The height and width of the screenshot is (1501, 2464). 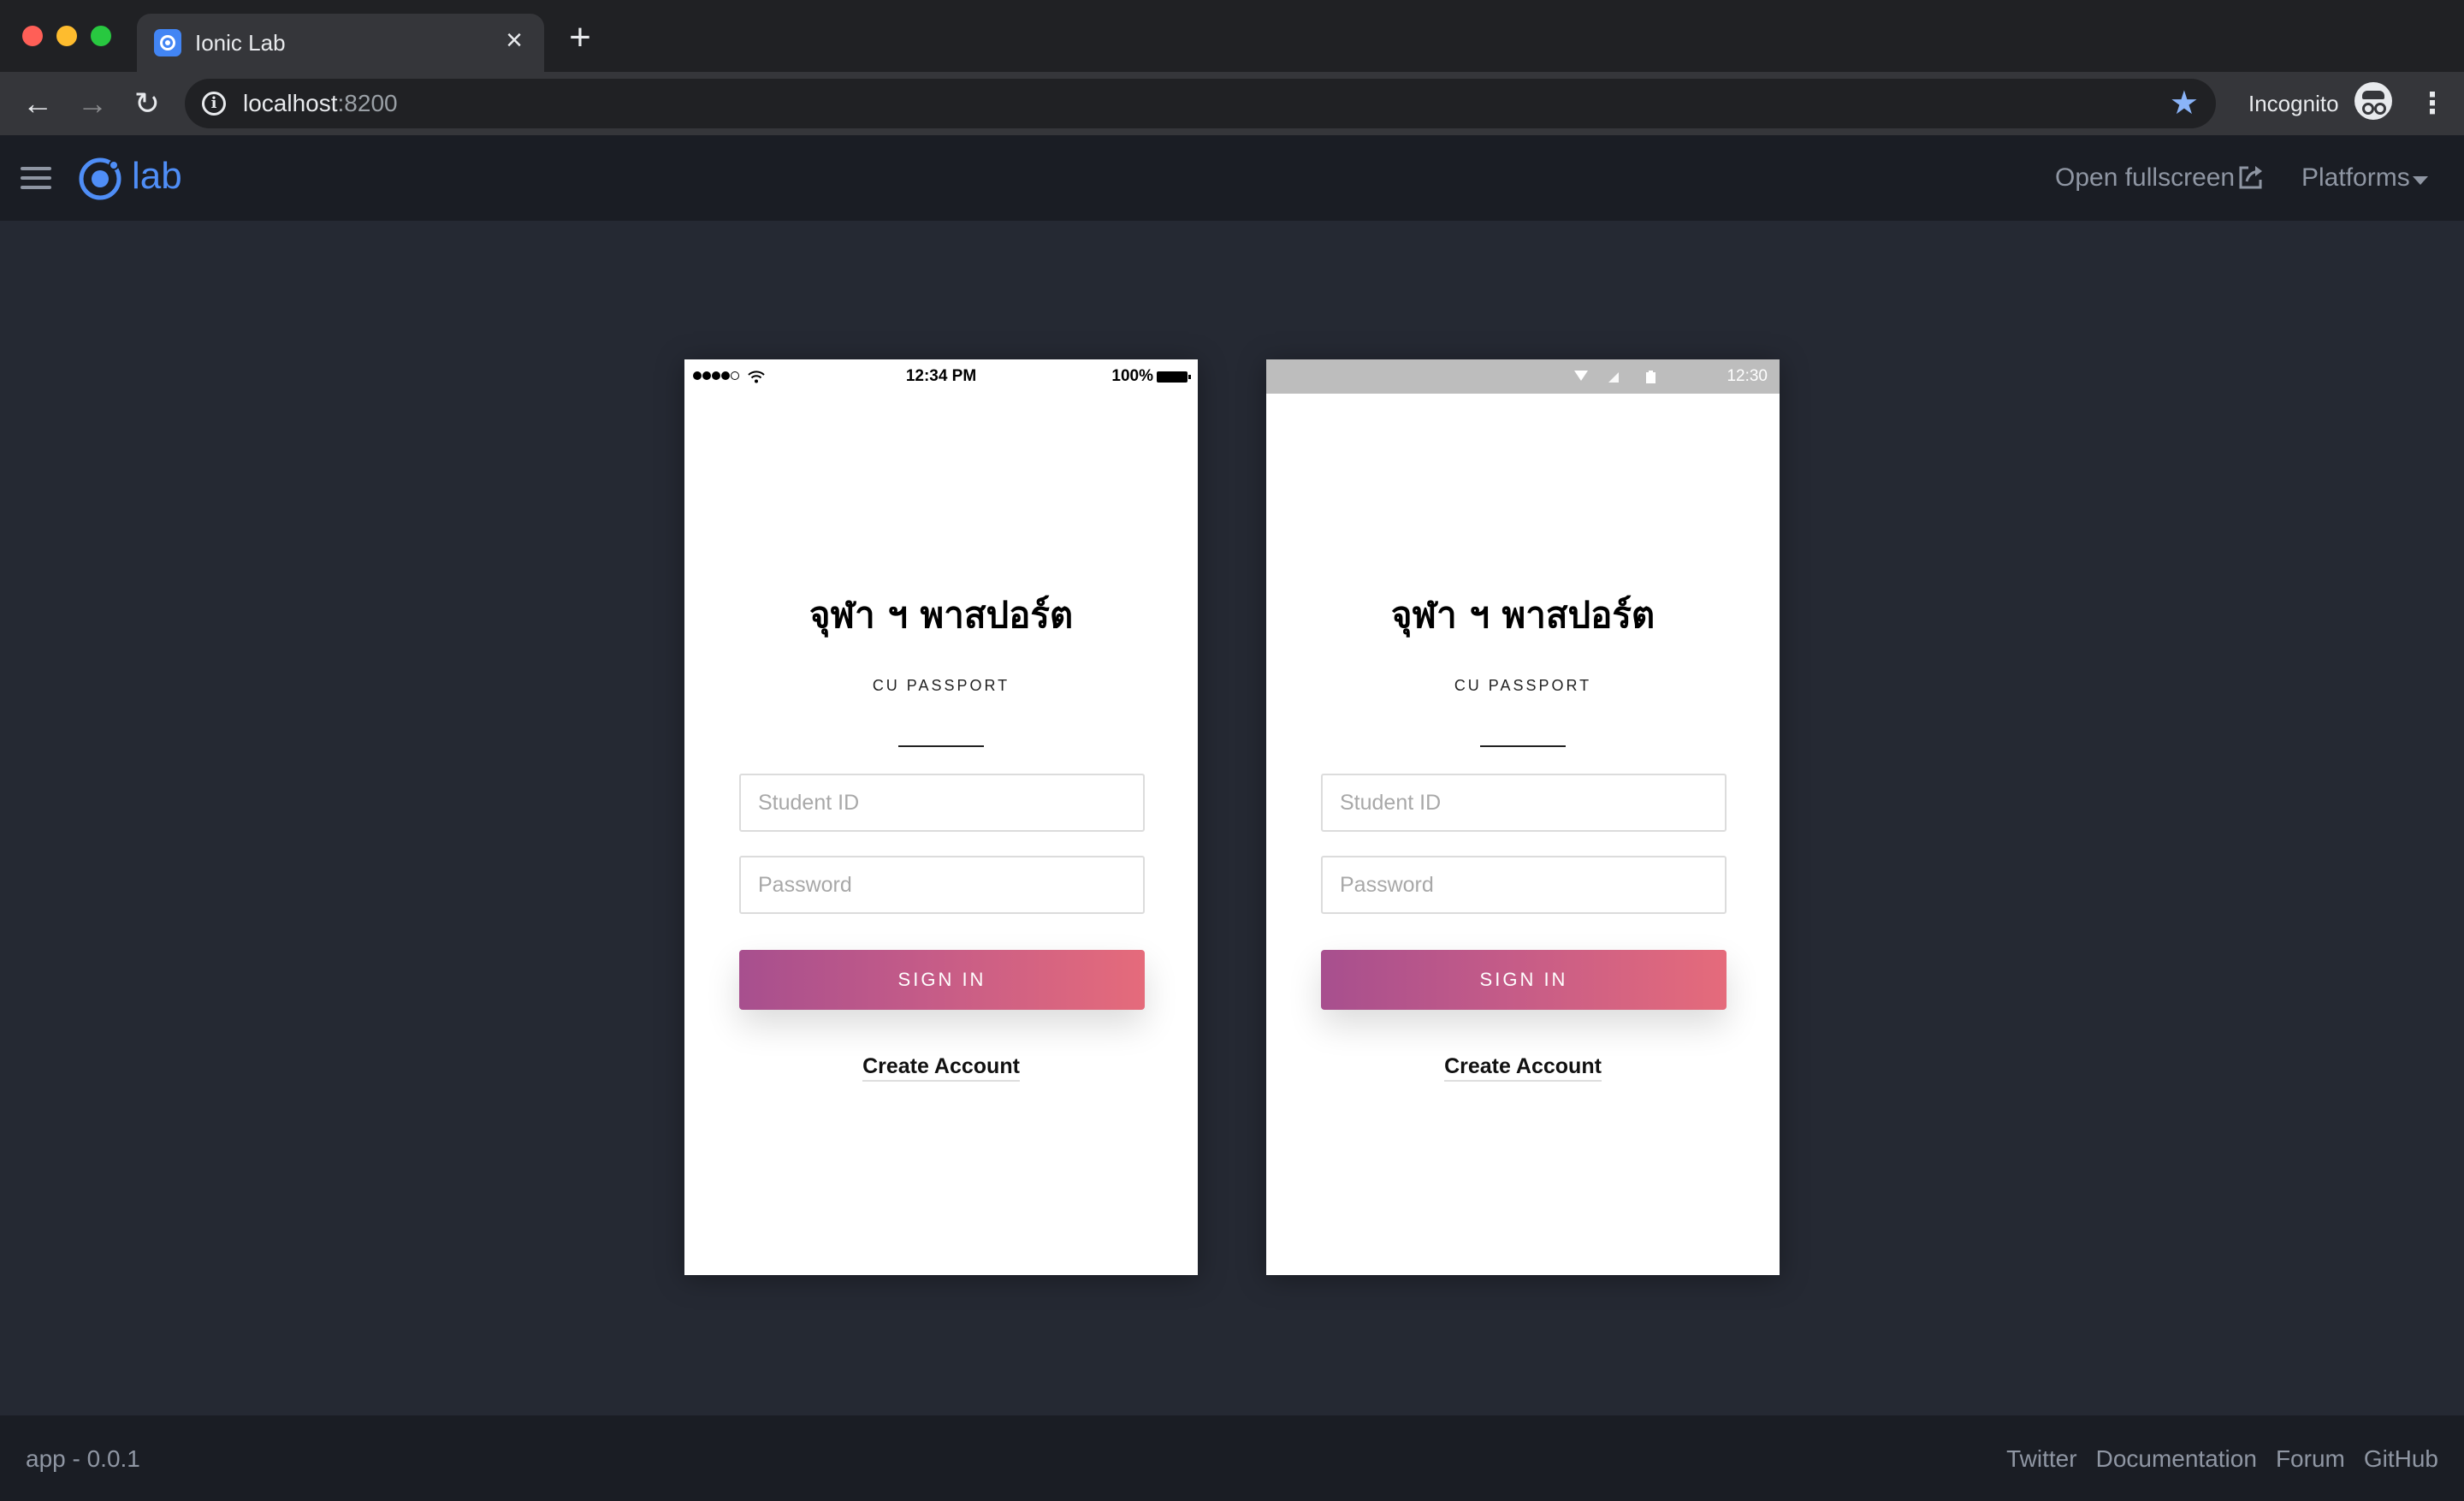 What do you see at coordinates (2145, 178) in the screenshot?
I see `open-fullscreen-link: Open fullscreen` at bounding box center [2145, 178].